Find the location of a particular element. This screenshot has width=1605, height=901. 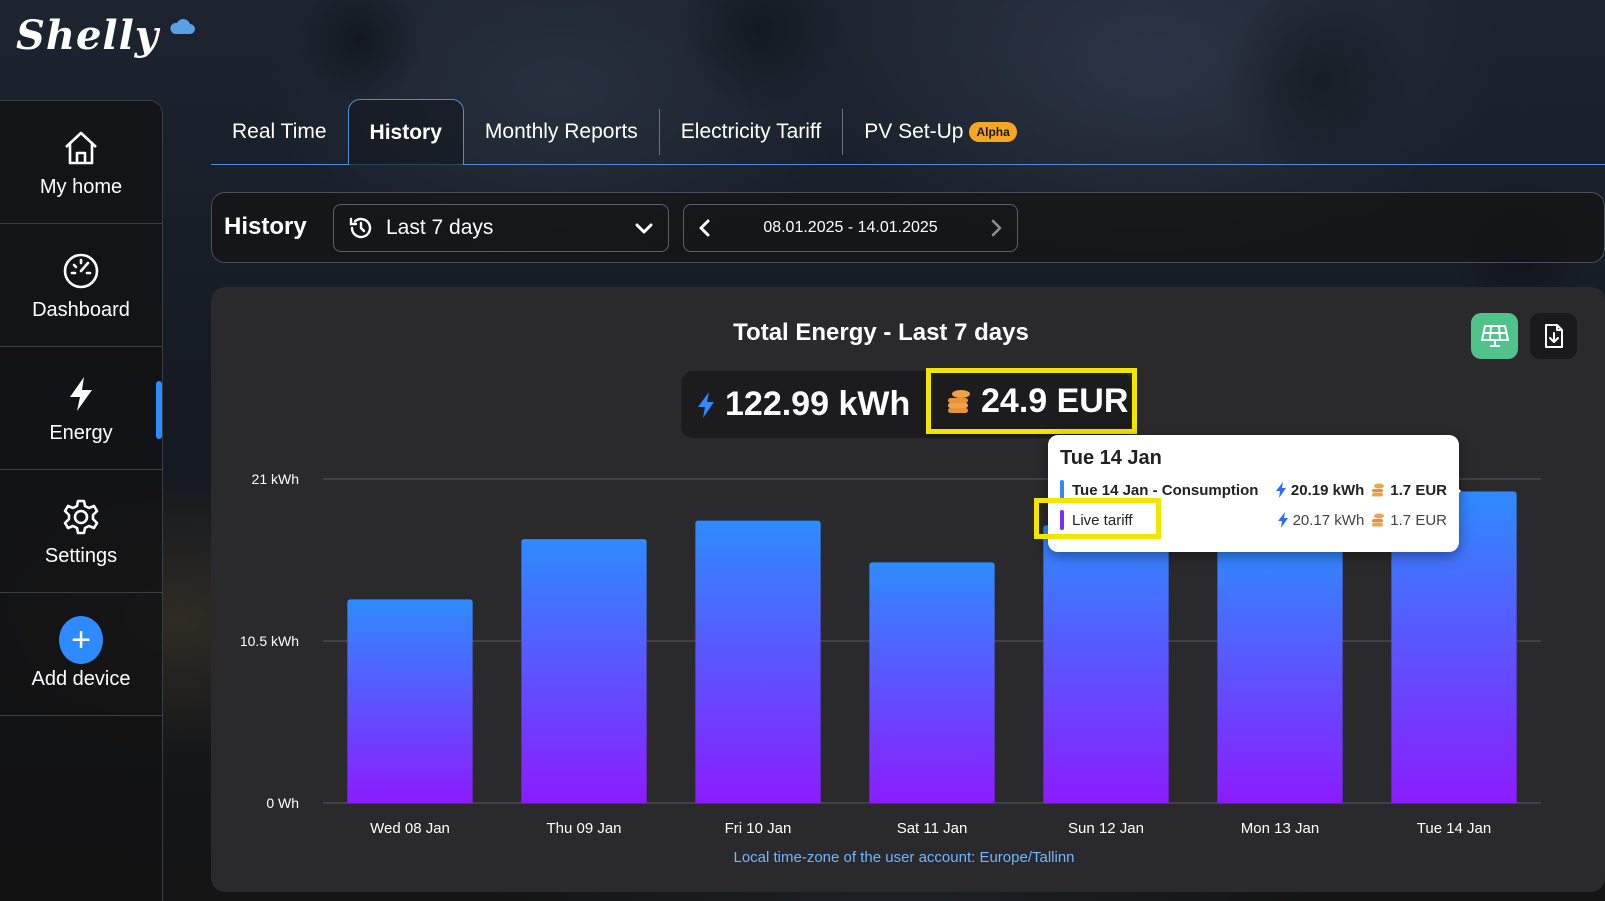

x-tick-label: Sat 11 Jan is located at coordinates (932, 828).